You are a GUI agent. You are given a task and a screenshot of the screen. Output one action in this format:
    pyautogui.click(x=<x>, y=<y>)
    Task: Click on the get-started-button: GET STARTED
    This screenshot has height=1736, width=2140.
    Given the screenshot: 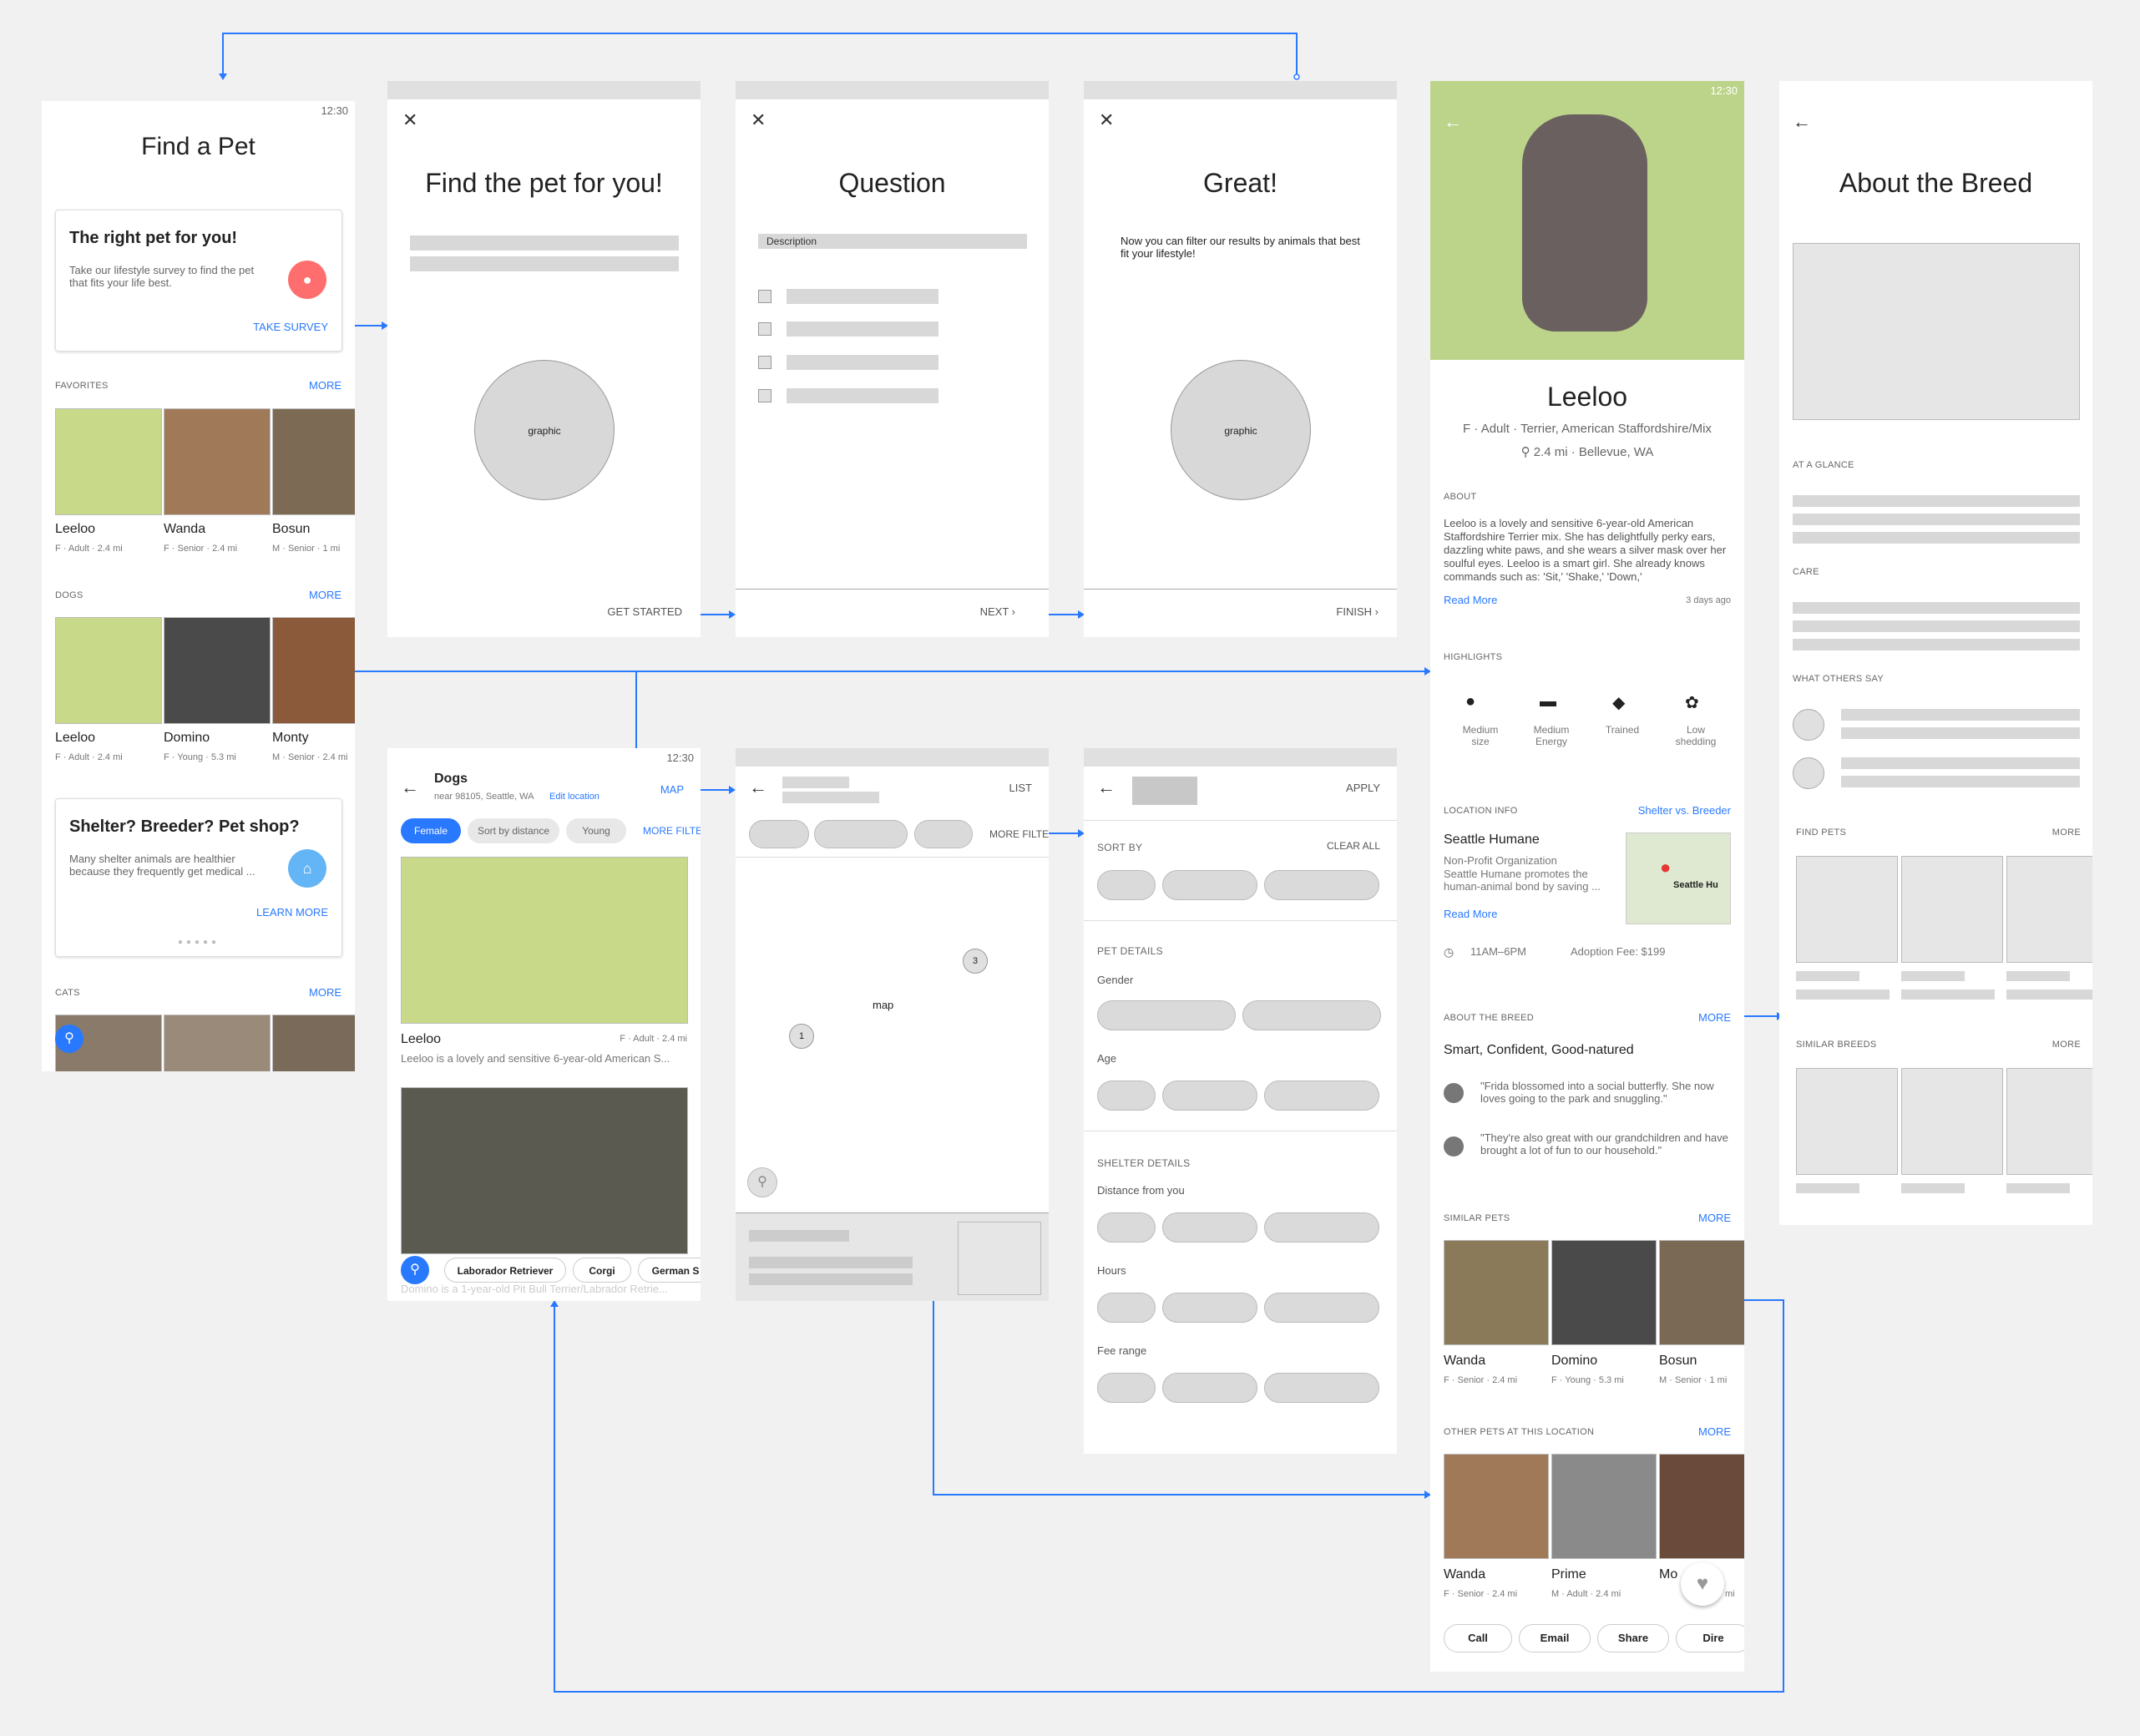 What is the action you would take?
    pyautogui.click(x=645, y=611)
    